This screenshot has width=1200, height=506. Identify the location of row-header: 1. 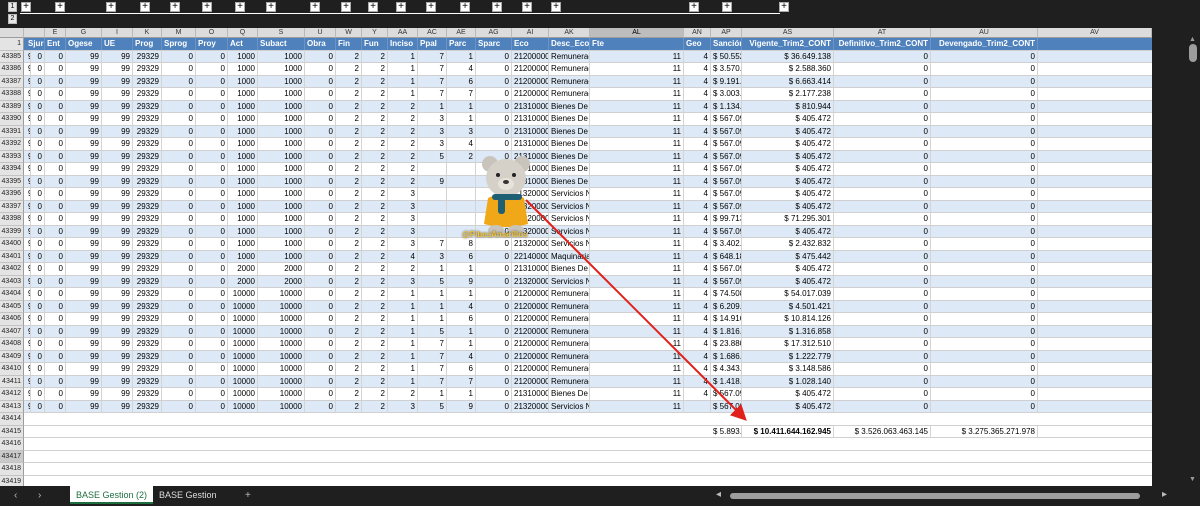
(12, 44).